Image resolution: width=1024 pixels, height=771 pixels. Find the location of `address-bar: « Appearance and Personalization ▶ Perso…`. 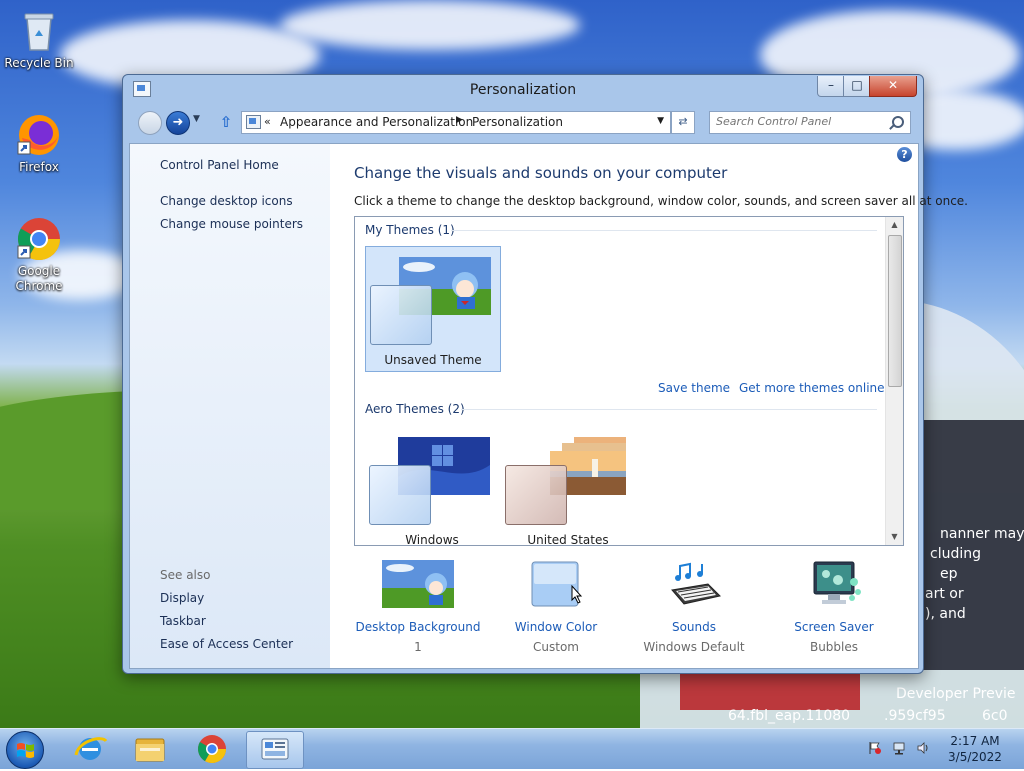

address-bar: « Appearance and Personalization ▶ Perso… is located at coordinates (456, 122).